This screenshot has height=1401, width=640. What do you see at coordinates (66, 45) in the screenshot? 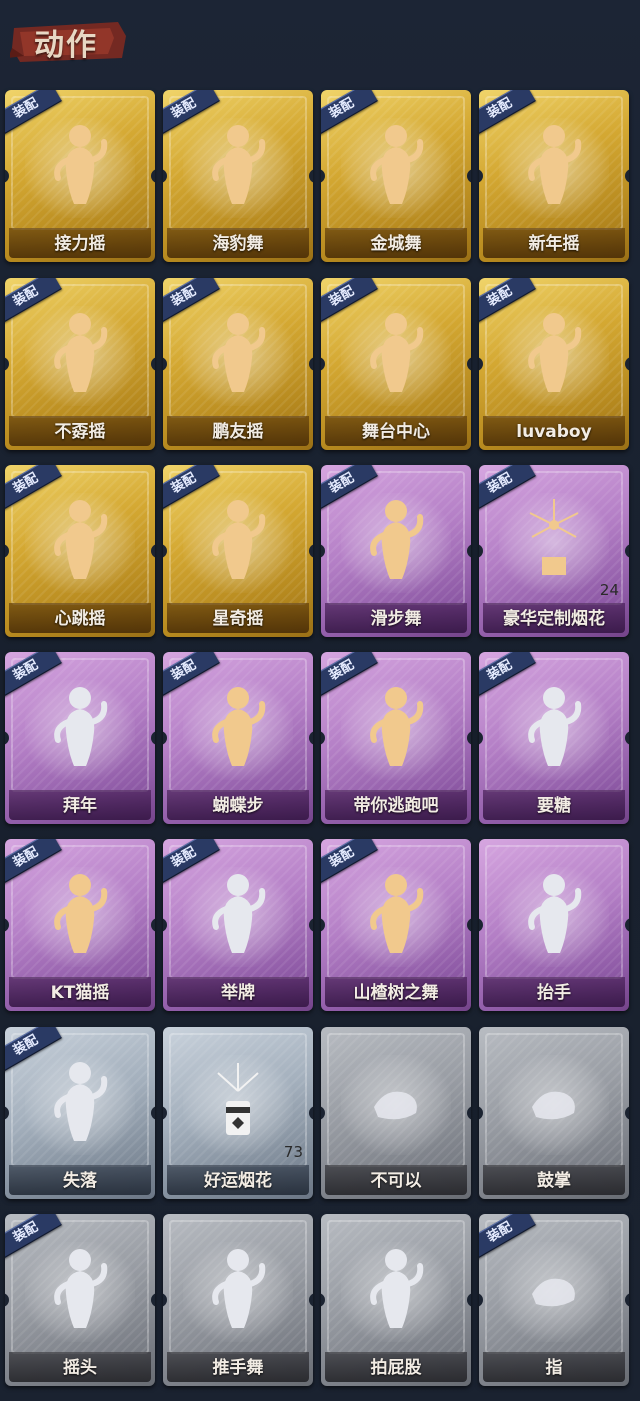
I see `page-title: 动作` at bounding box center [66, 45].